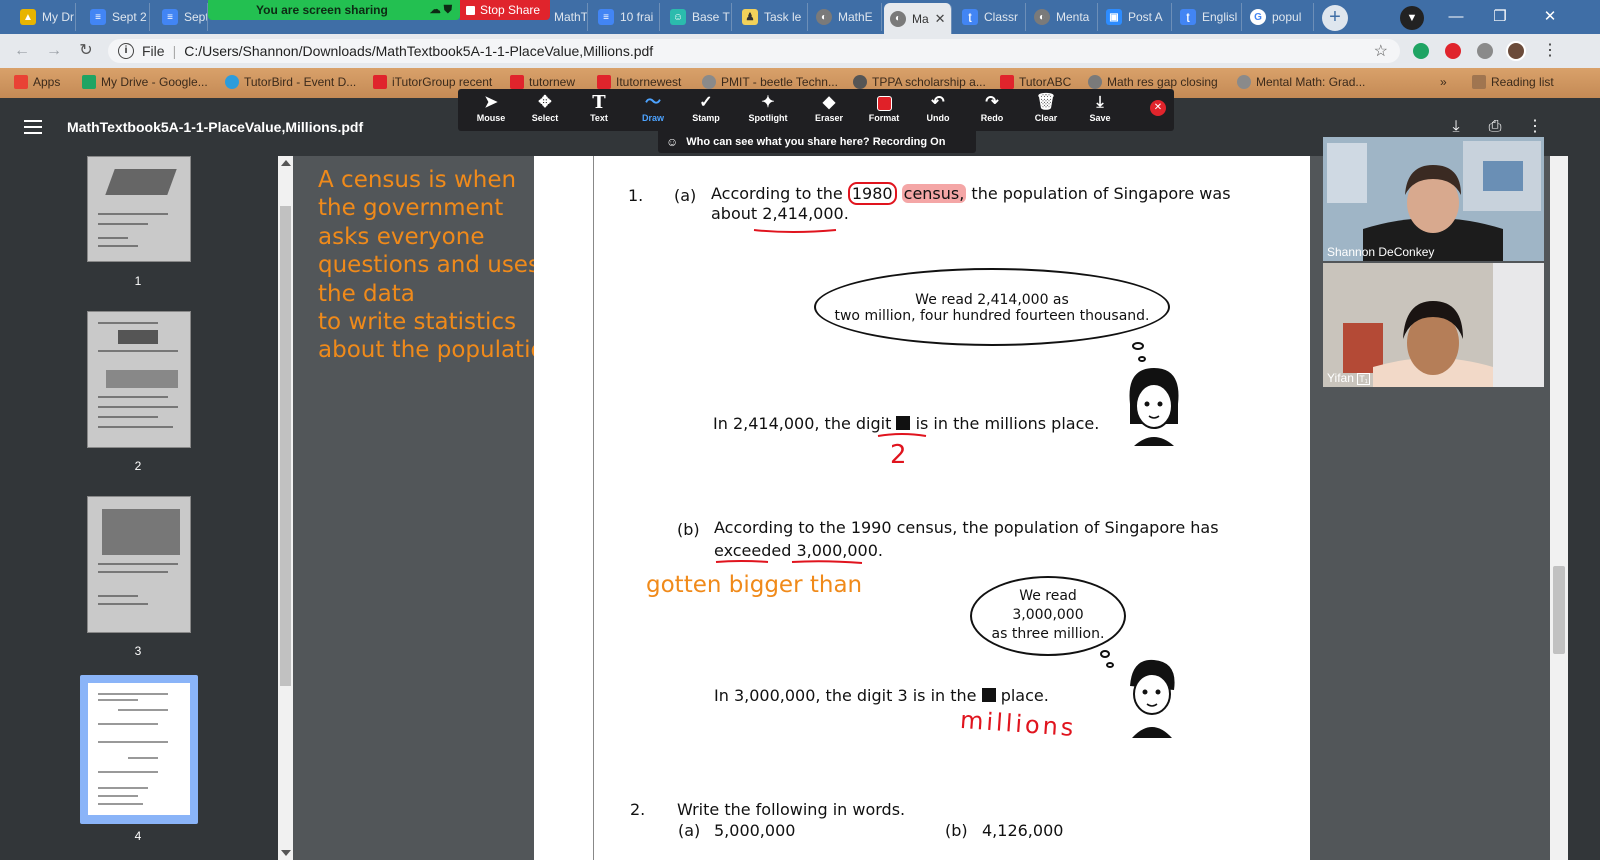  Describe the element at coordinates (698, 17) in the screenshot. I see `browser-tab: ☺ Base T` at that location.